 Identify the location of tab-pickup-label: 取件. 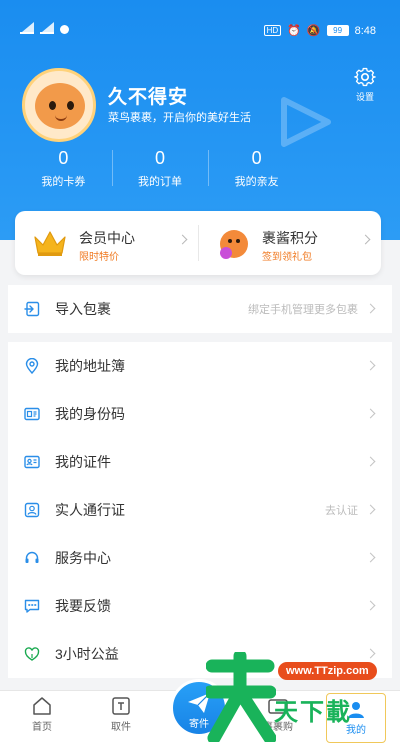
(121, 727).